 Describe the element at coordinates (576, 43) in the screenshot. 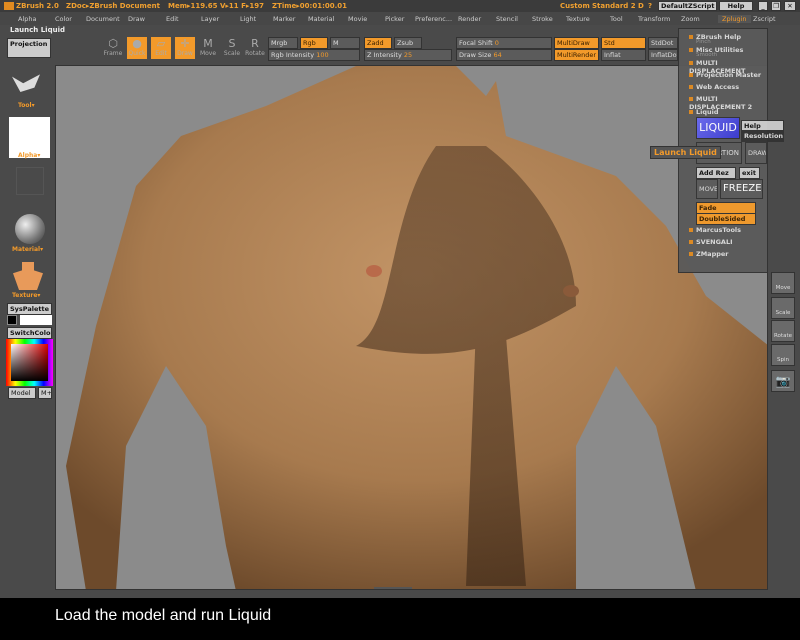

I see `multidraw-button: MultiDraw` at that location.